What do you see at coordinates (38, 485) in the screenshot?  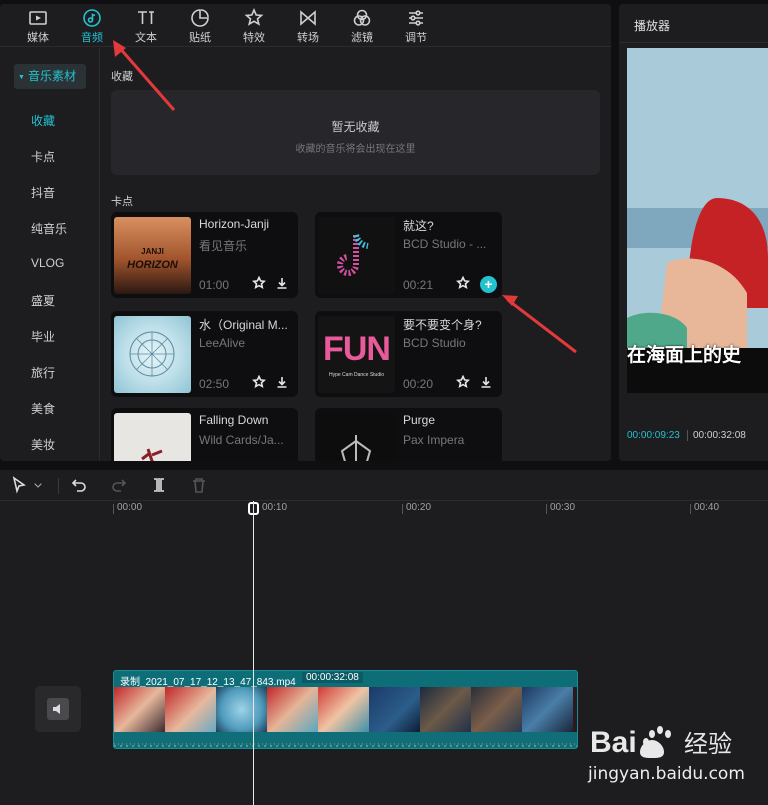 I see `chevron-down-icon` at bounding box center [38, 485].